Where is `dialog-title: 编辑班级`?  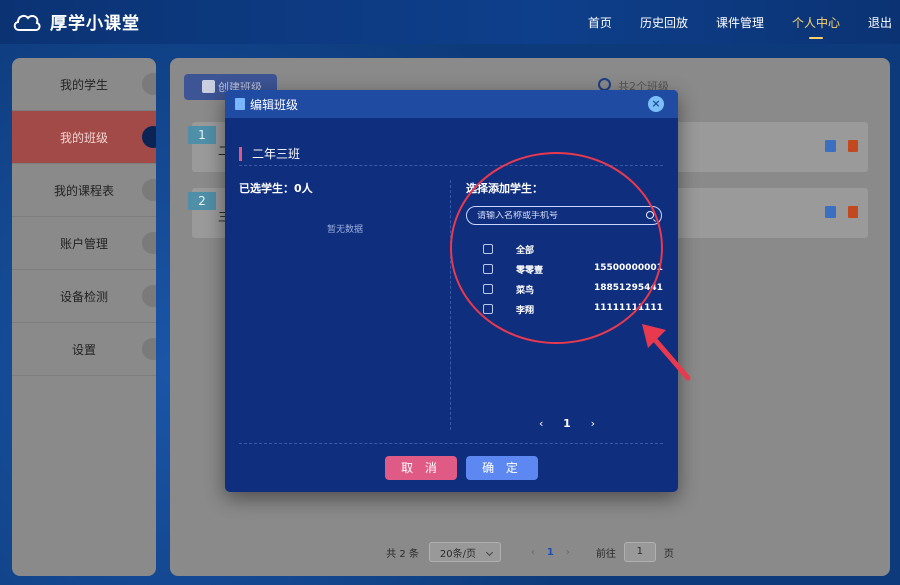
dialog-title: 编辑班级 is located at coordinates (274, 104).